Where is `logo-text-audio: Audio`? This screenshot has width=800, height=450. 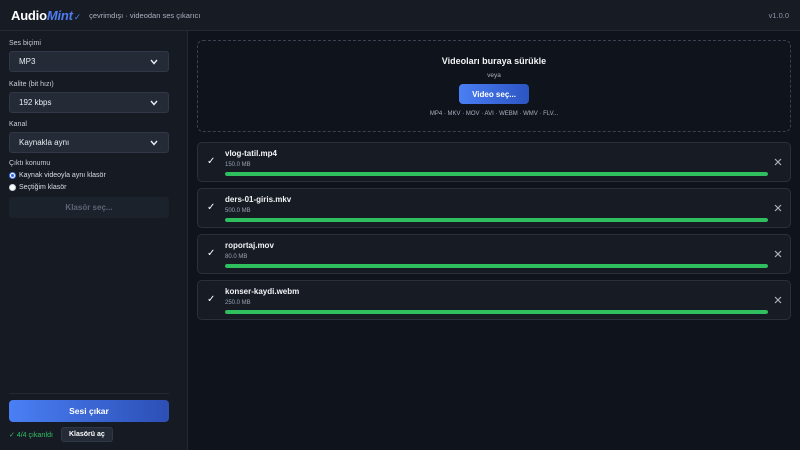 logo-text-audio: Audio is located at coordinates (29, 15).